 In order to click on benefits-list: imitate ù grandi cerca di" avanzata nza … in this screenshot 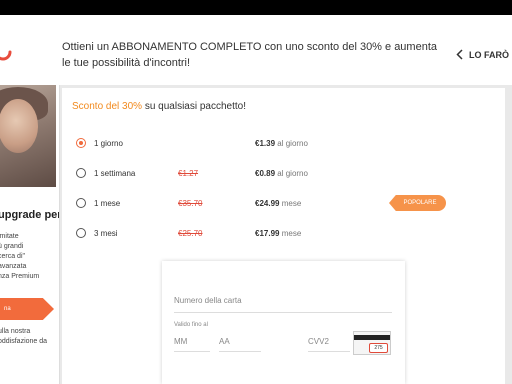, I will do `click(19, 257)`.